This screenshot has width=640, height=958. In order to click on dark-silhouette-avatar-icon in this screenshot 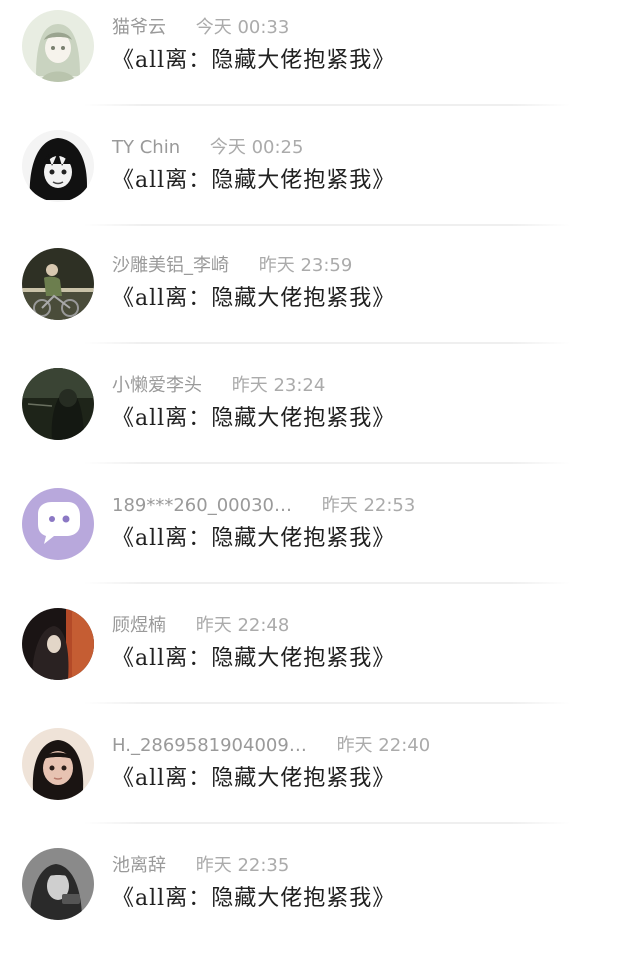, I will do `click(58, 404)`.